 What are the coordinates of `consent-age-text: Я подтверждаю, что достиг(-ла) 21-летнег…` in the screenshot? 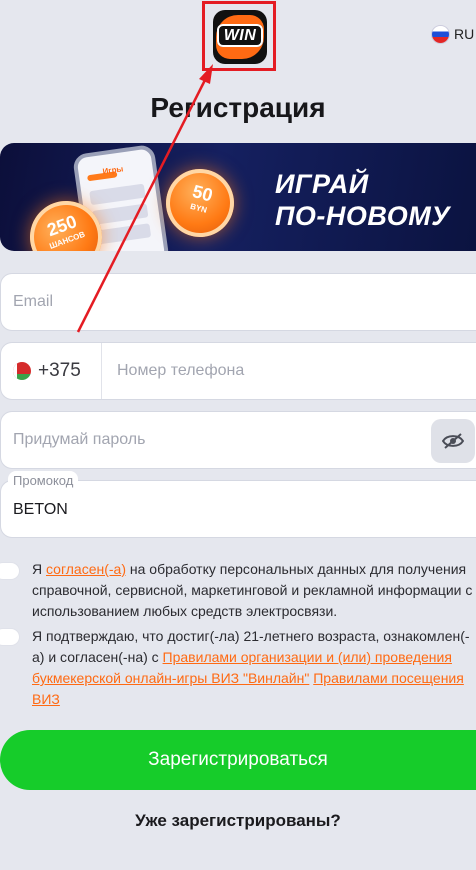 It's located at (251, 667).